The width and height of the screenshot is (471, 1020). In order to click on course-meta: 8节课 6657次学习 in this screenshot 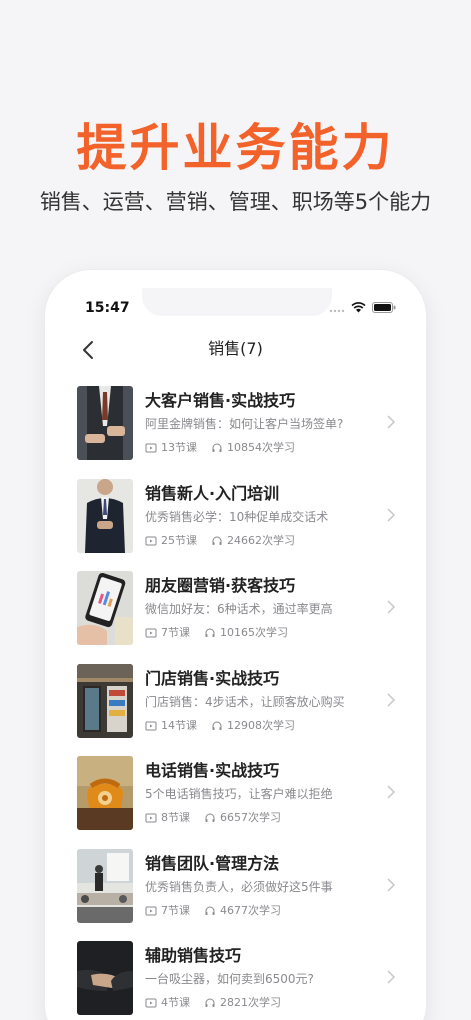, I will do `click(213, 818)`.